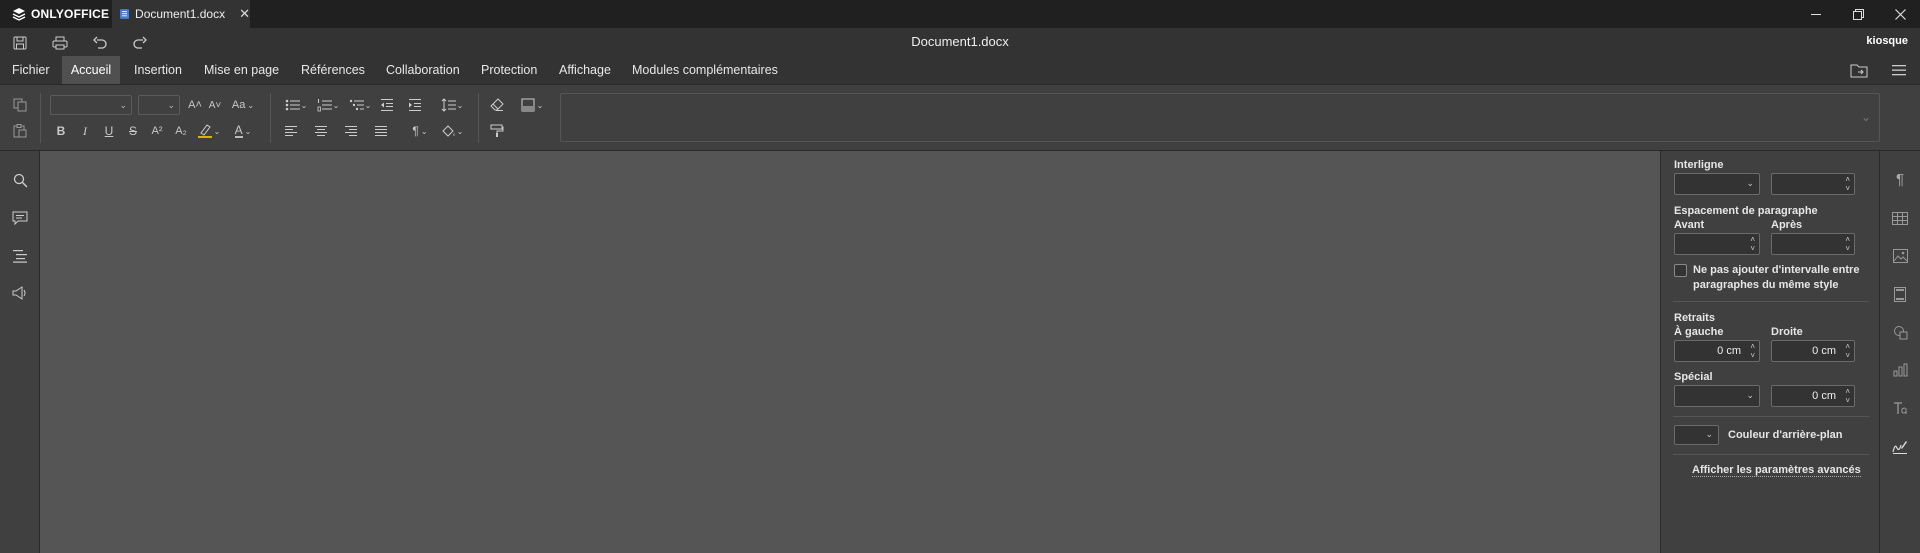  I want to click on table-icon, so click(1900, 218).